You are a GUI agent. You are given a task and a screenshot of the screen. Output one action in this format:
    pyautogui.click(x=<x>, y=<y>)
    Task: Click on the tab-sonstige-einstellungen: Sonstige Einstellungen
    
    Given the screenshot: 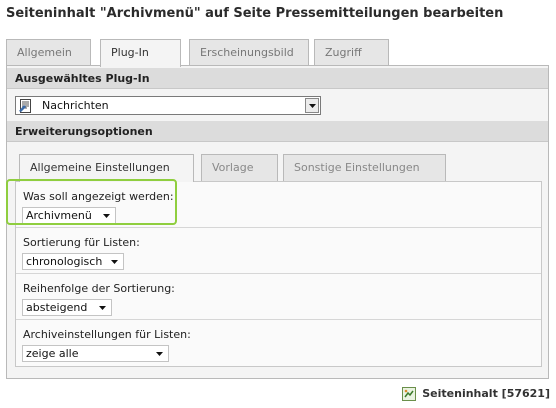 What is the action you would take?
    pyautogui.click(x=364, y=167)
    